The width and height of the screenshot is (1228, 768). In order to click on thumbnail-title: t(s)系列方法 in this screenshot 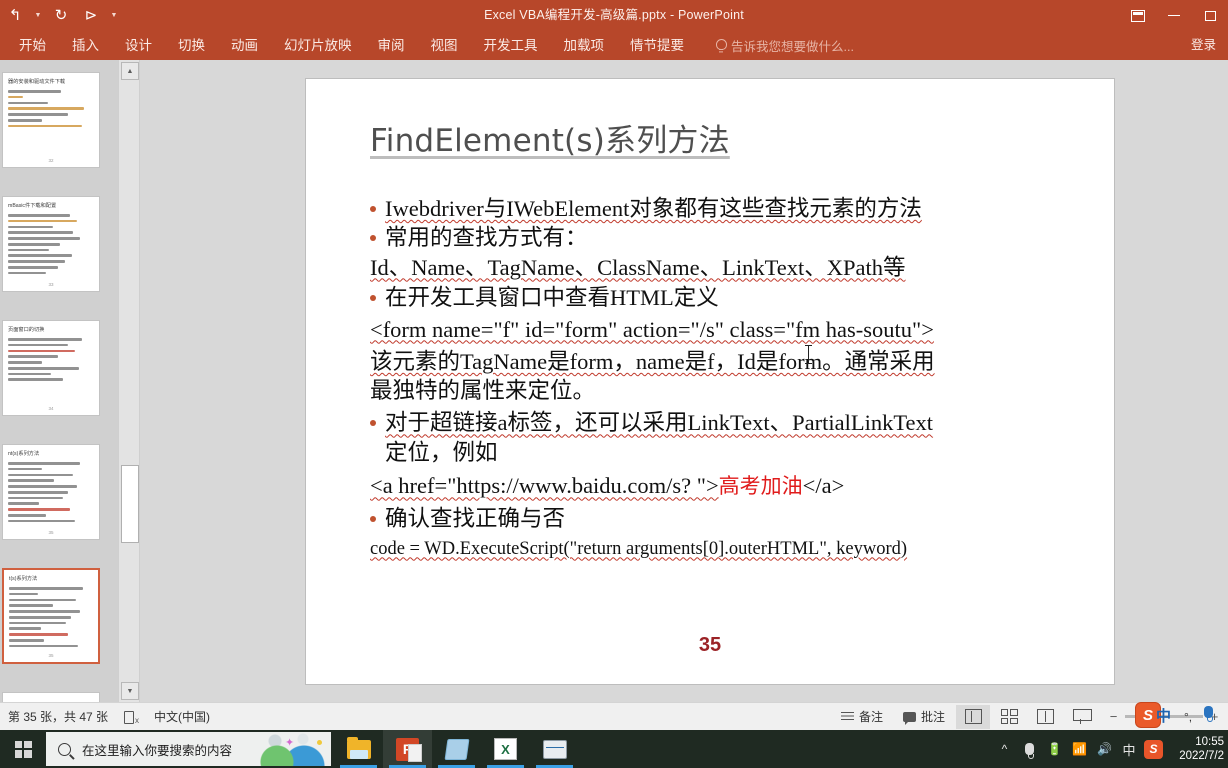, I will do `click(23, 579)`.